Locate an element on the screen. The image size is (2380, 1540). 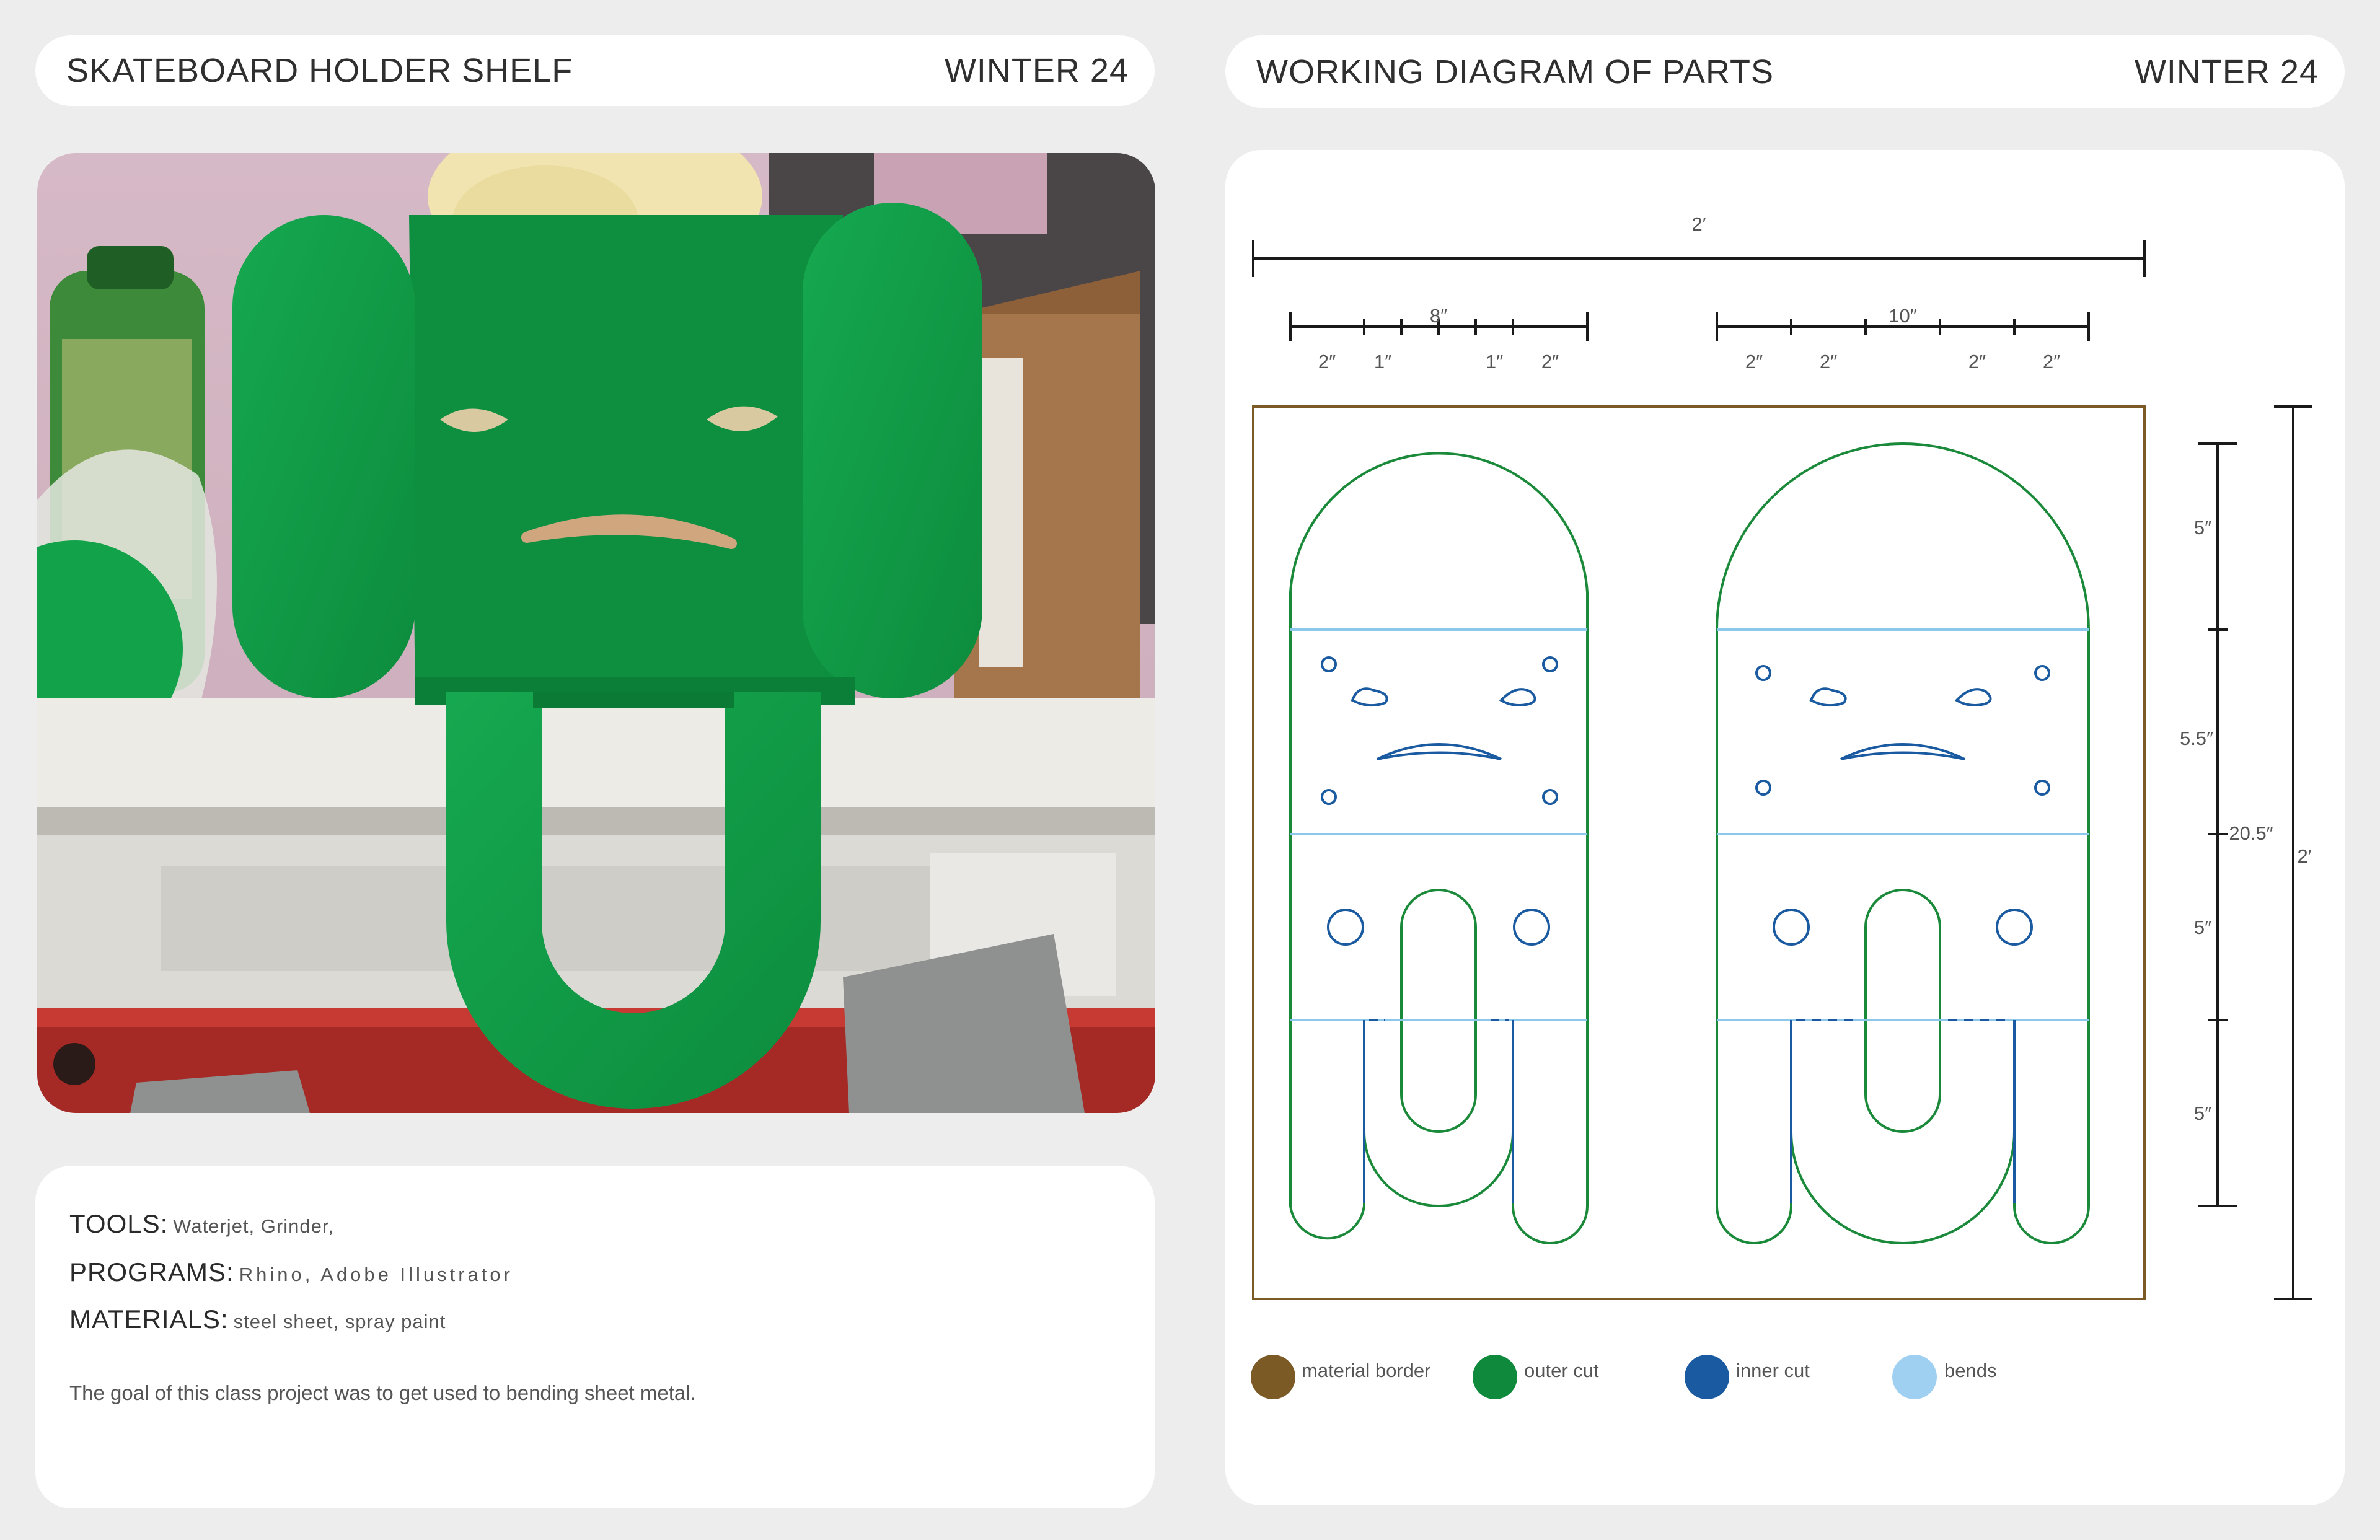
legend-label: inner cut is located at coordinates (1773, 1370).